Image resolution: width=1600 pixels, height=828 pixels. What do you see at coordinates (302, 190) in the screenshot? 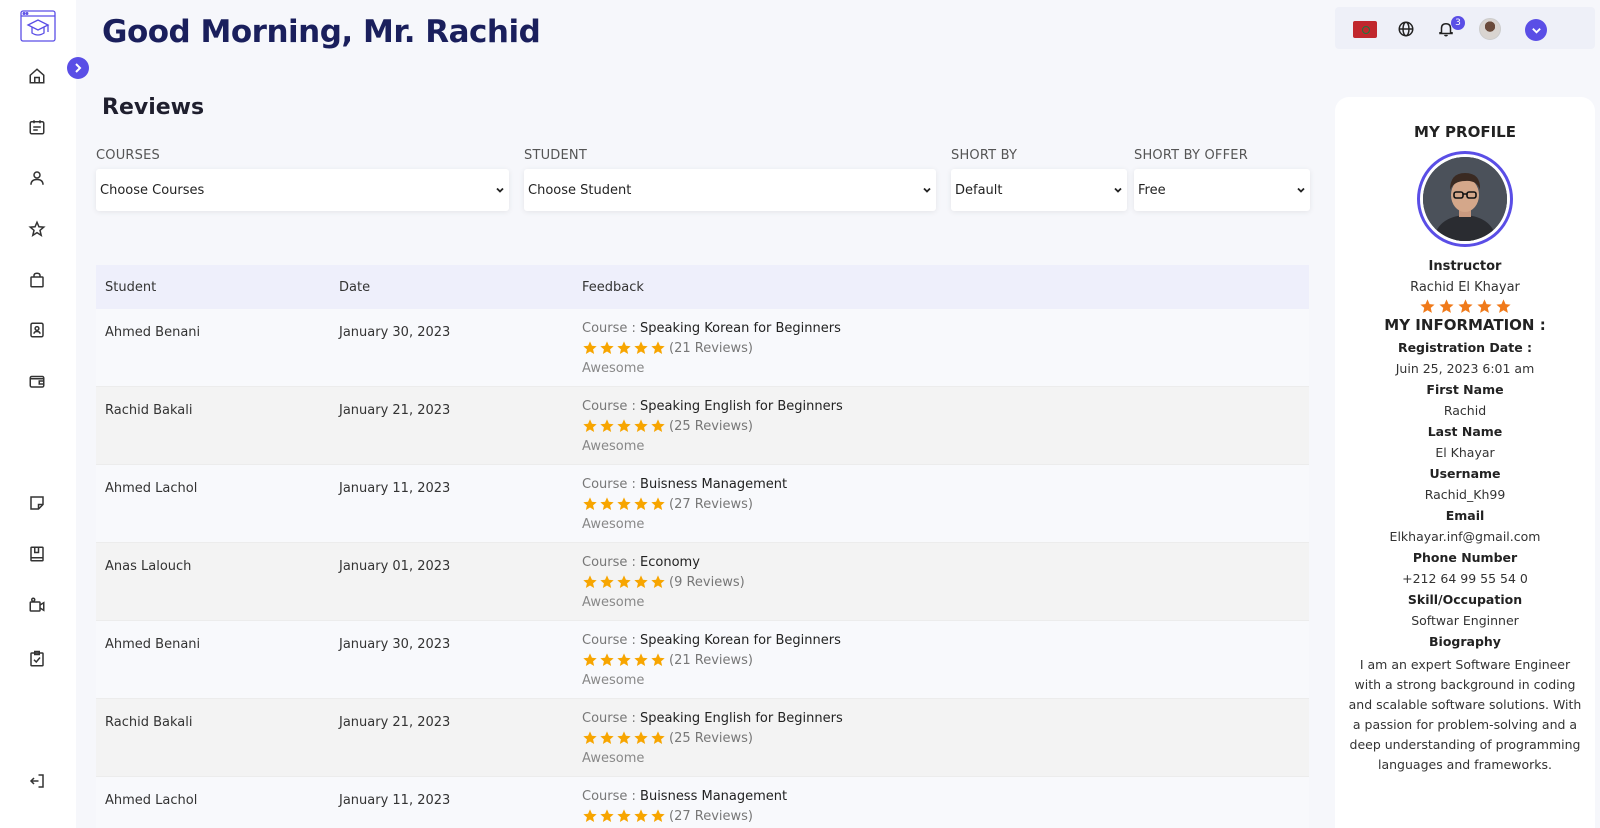
I see `courses-select: Choose Courses` at bounding box center [302, 190].